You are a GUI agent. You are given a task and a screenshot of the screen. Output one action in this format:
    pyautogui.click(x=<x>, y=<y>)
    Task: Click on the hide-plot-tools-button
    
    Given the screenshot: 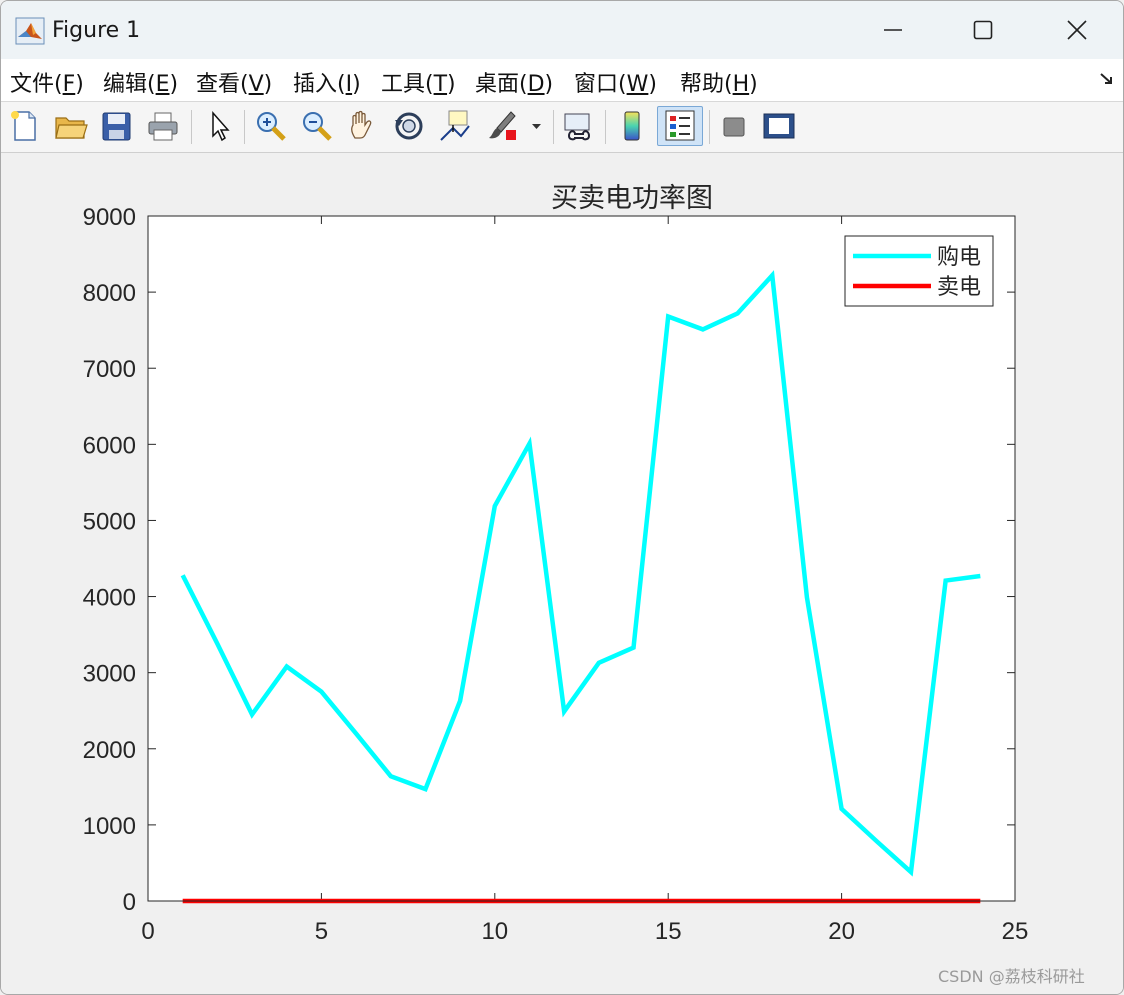 What is the action you would take?
    pyautogui.click(x=735, y=126)
    